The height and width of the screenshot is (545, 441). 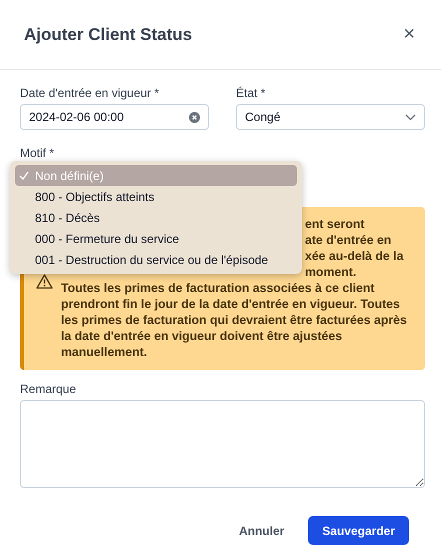 I want to click on dropdown-option: 001 - Destruction du service ou de l'épisode, so click(x=156, y=259).